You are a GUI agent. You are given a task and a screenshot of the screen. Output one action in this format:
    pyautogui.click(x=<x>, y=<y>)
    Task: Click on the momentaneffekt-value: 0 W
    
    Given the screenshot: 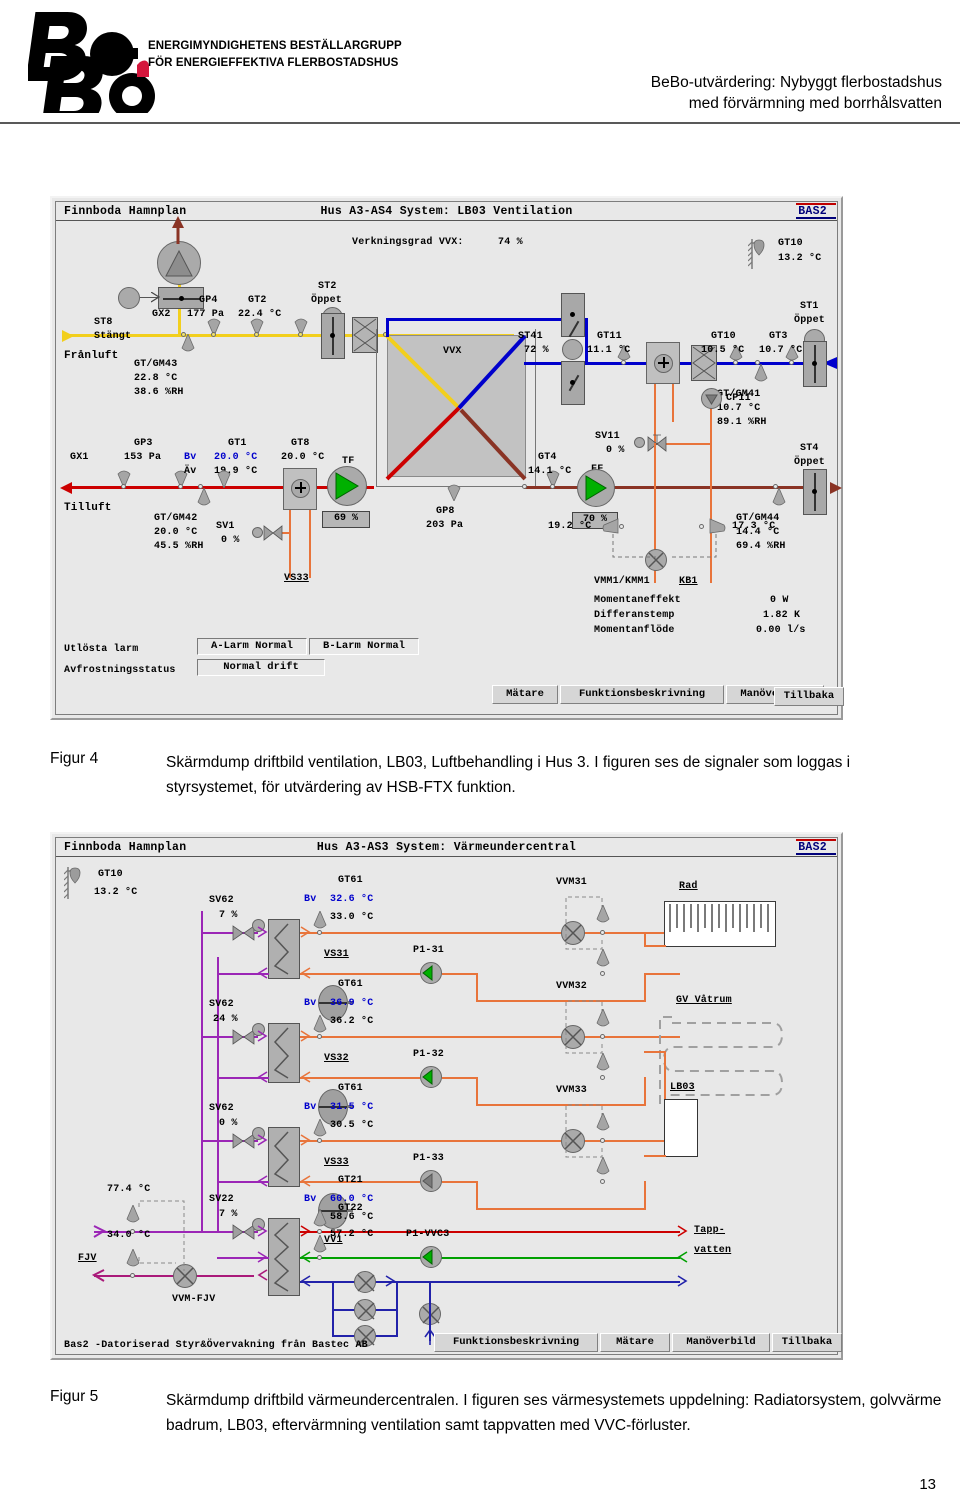 What is the action you would take?
    pyautogui.click(x=779, y=600)
    